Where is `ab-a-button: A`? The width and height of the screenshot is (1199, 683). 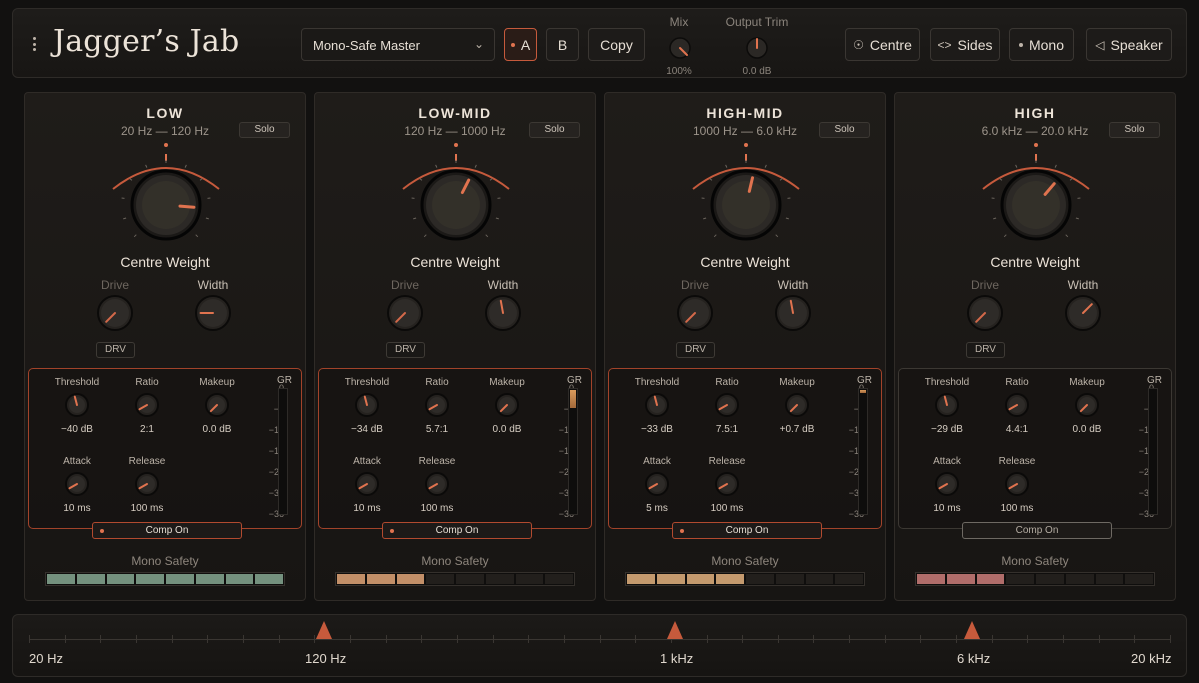 ab-a-button: A is located at coordinates (520, 44).